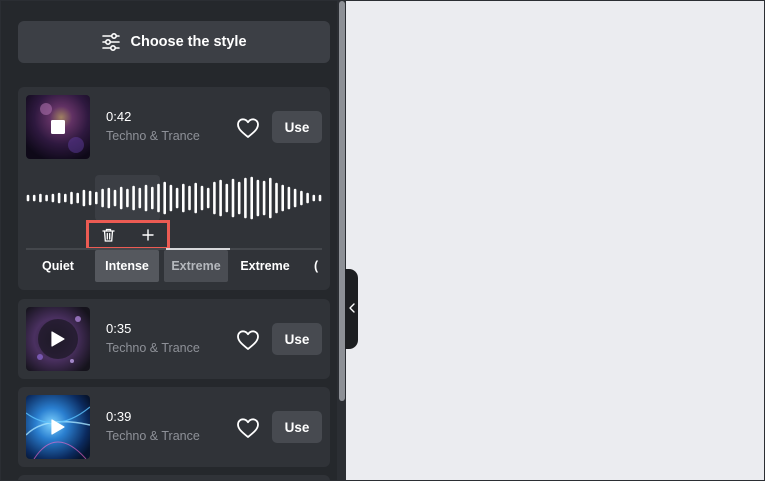 The image size is (765, 481). Describe the element at coordinates (174, 427) in the screenshot. I see `track-card: 0:39 Techno & Trance Use` at that location.